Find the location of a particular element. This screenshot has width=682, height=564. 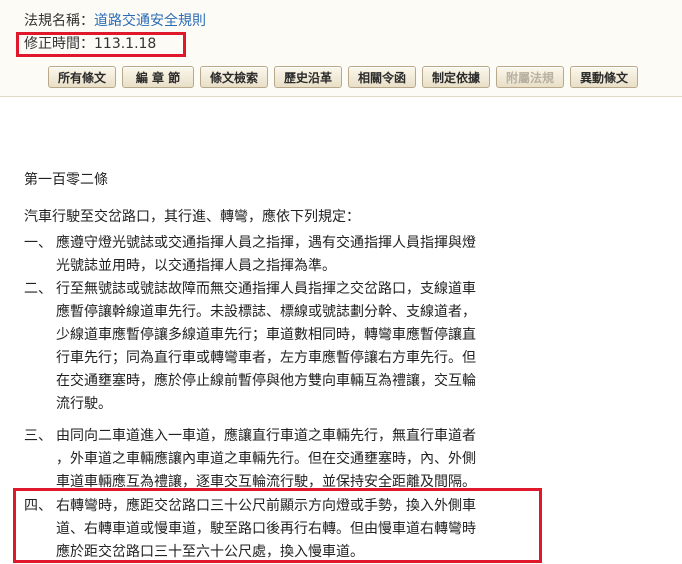

chapters-button: 編 章 節 is located at coordinates (158, 77).